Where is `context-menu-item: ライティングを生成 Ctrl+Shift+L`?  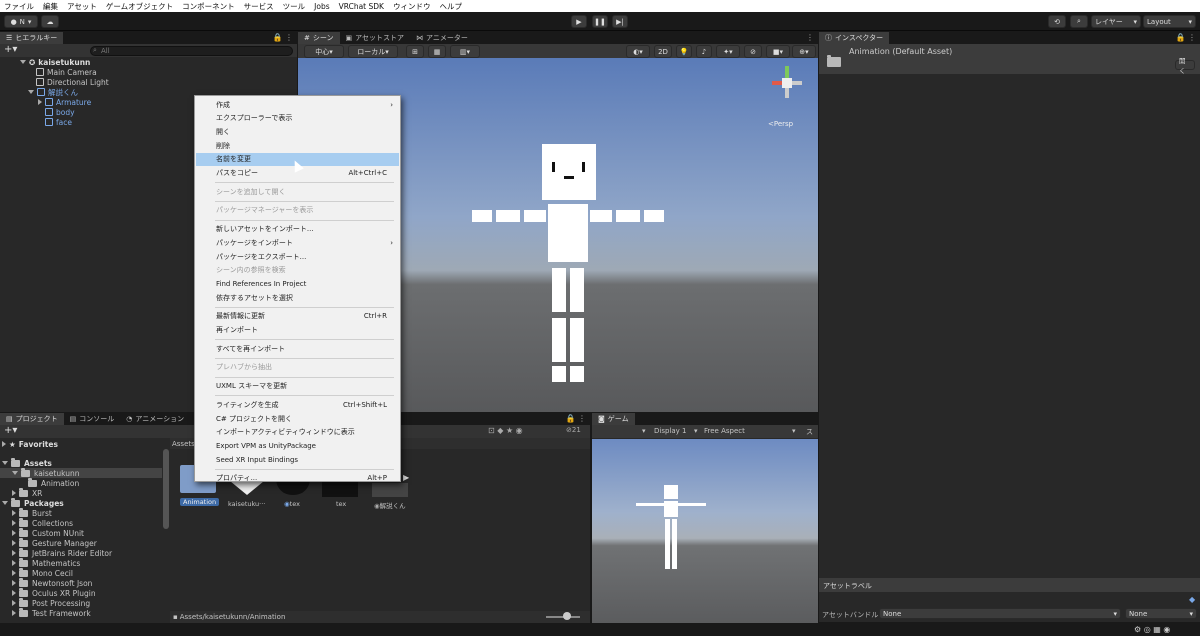 context-menu-item: ライティングを生成 Ctrl+Shift+L is located at coordinates (297, 404).